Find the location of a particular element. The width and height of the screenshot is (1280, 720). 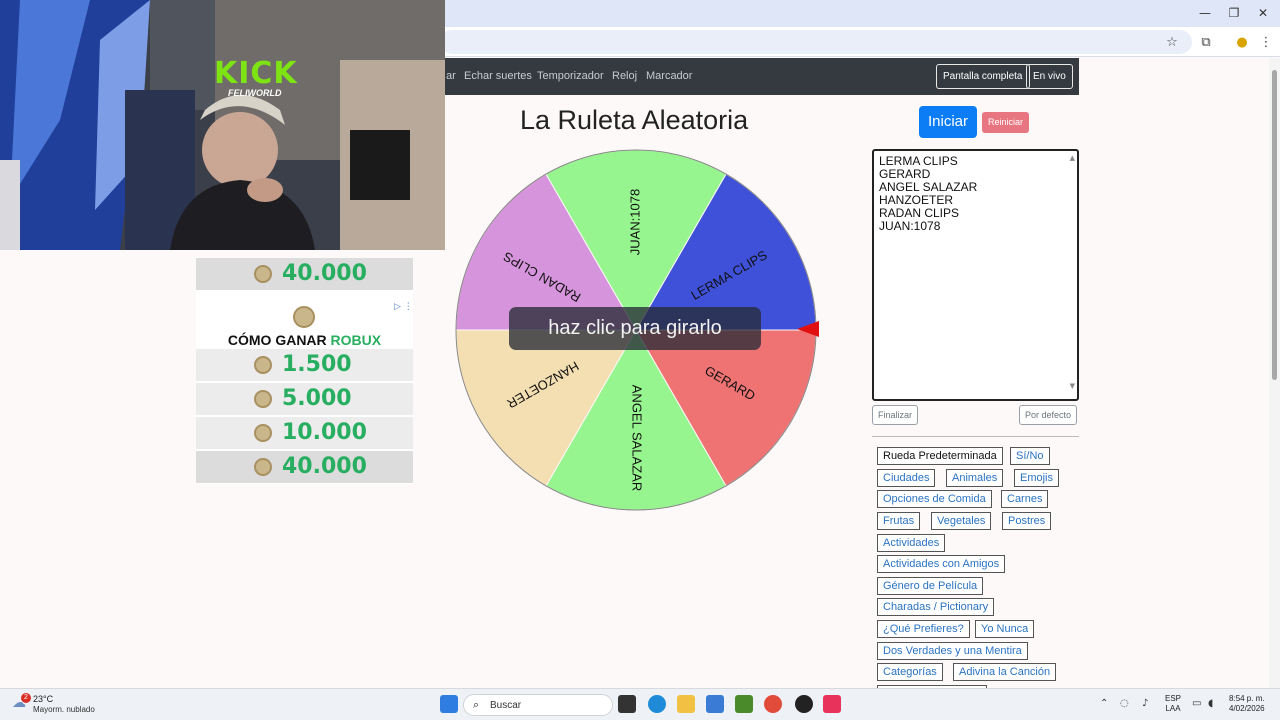

nav-link-echar-suertes: Echar suertes is located at coordinates (498, 76).